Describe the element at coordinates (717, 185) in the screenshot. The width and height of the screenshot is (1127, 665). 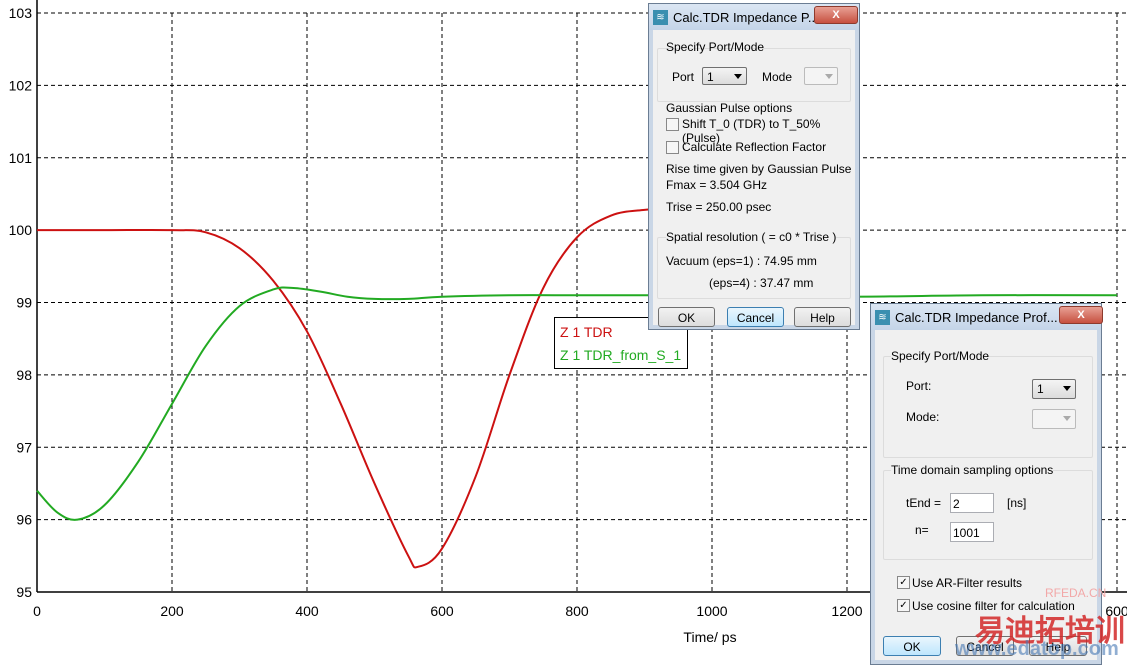
I see `fmax-value: Fmax = 3.504 GHz` at that location.